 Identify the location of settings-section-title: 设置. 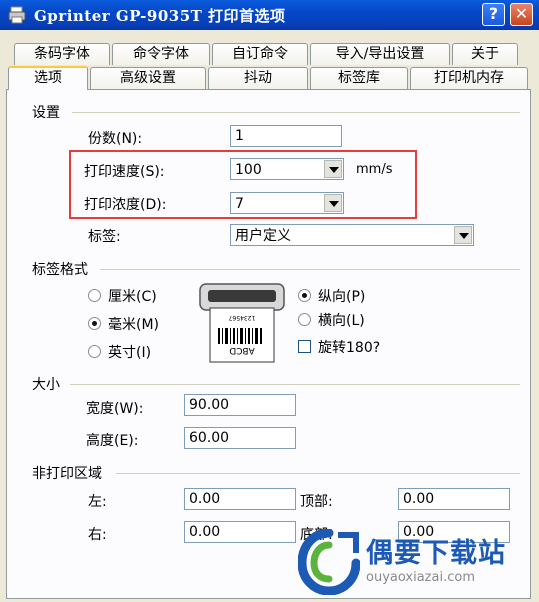
(49, 112).